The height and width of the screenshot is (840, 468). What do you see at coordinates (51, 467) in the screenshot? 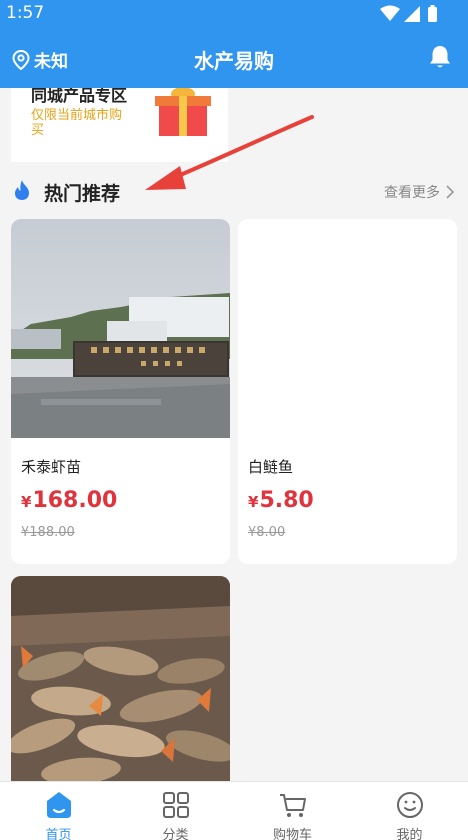
I see `product-name: 禾泰虾苗` at bounding box center [51, 467].